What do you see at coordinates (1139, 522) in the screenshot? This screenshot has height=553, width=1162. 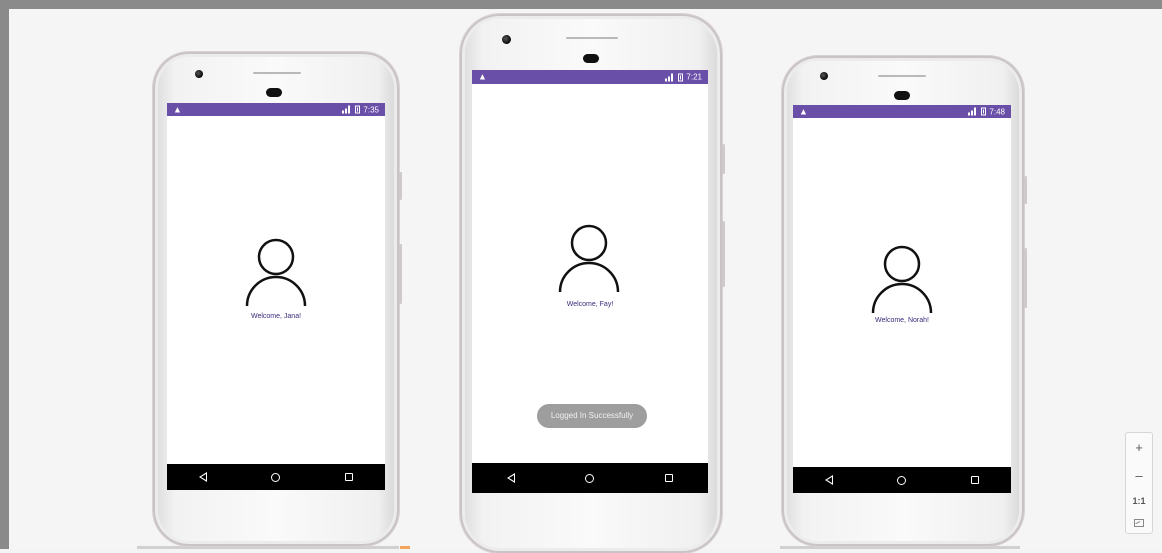 I see `fit-screen-icon` at bounding box center [1139, 522].